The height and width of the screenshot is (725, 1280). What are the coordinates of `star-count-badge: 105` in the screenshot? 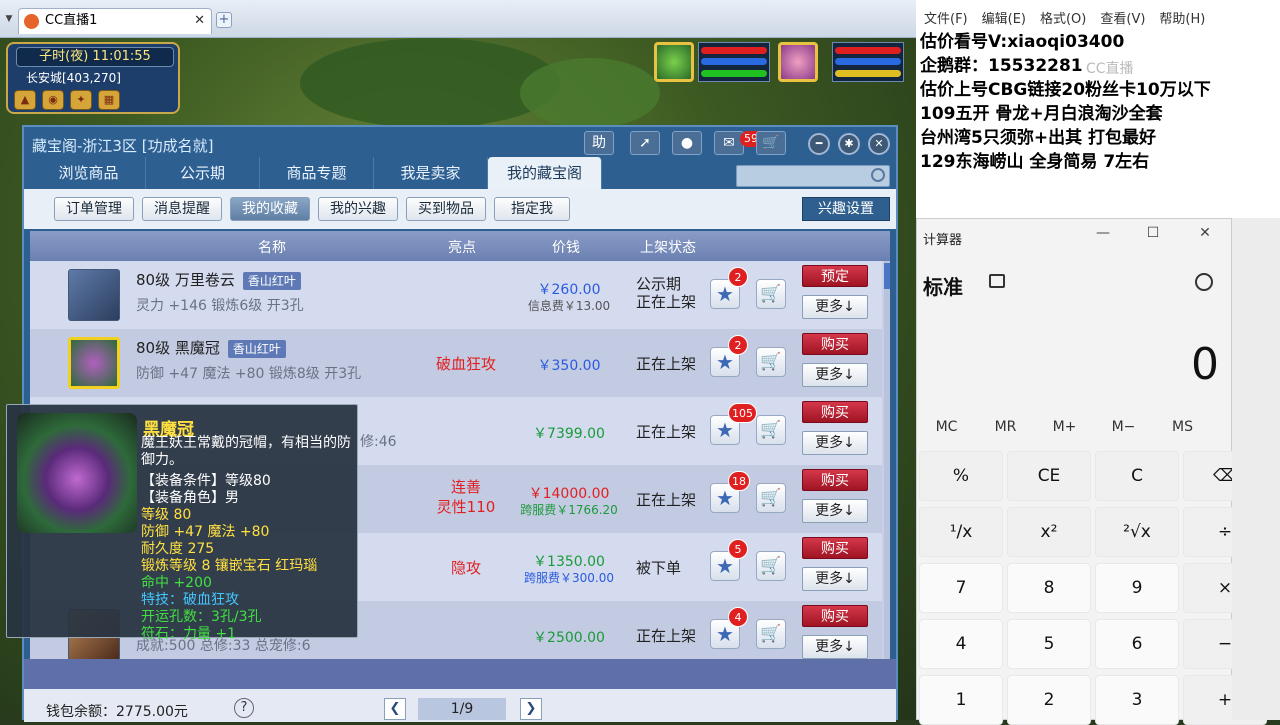 It's located at (742, 413).